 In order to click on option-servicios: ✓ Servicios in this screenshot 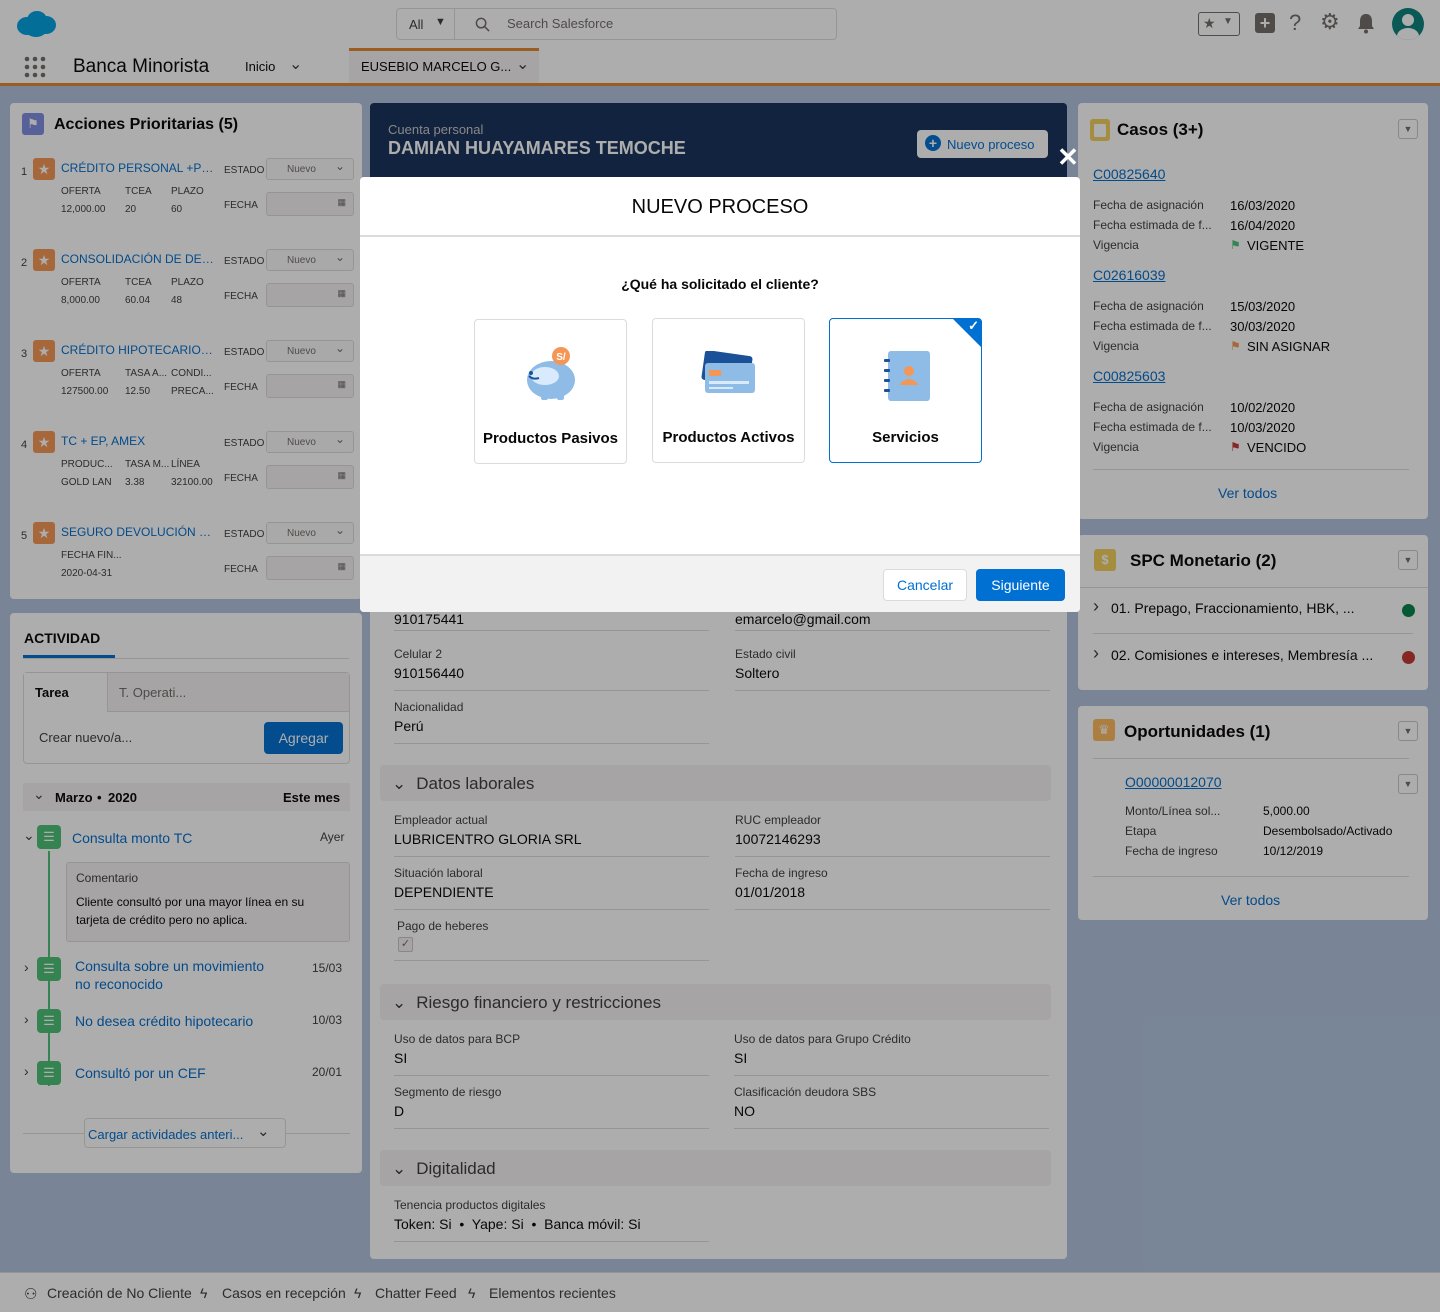, I will do `click(905, 390)`.